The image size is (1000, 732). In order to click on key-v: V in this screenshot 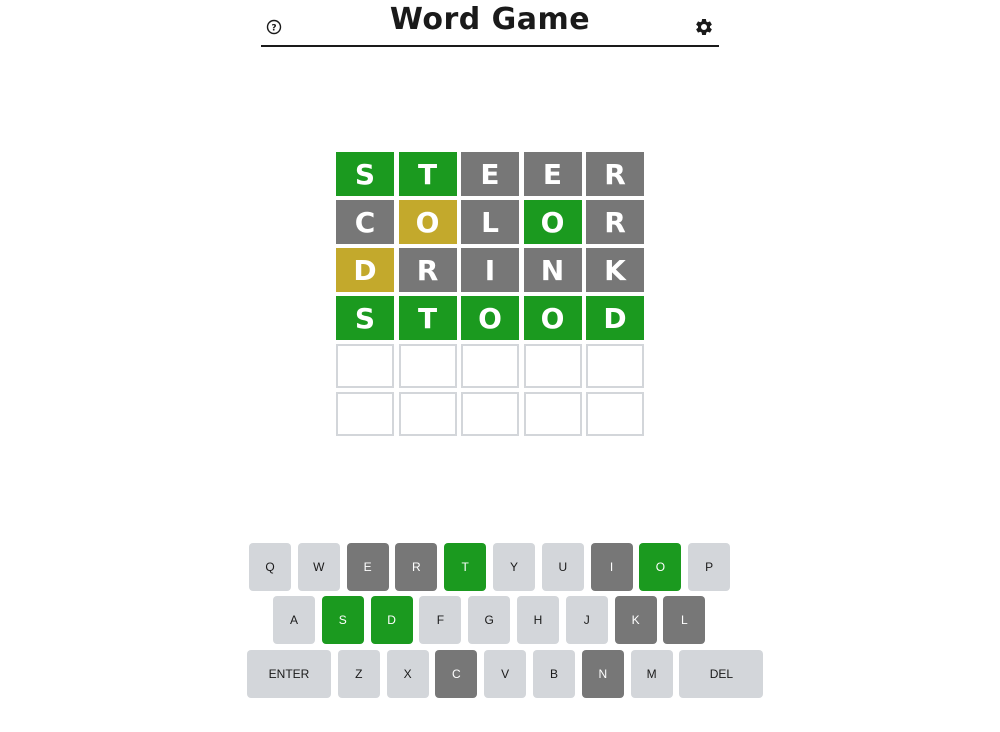, I will do `click(505, 674)`.